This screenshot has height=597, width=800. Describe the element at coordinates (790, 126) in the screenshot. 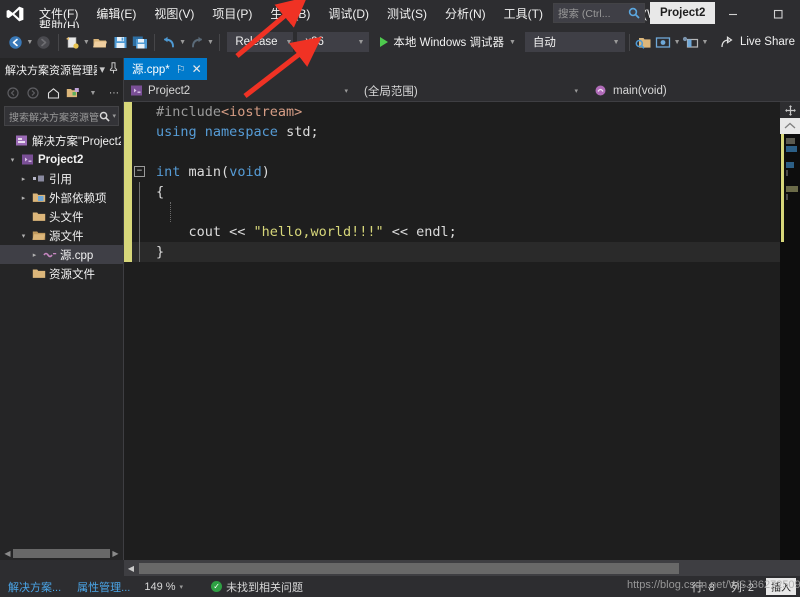

I see `minimap-viewport-thumb` at that location.